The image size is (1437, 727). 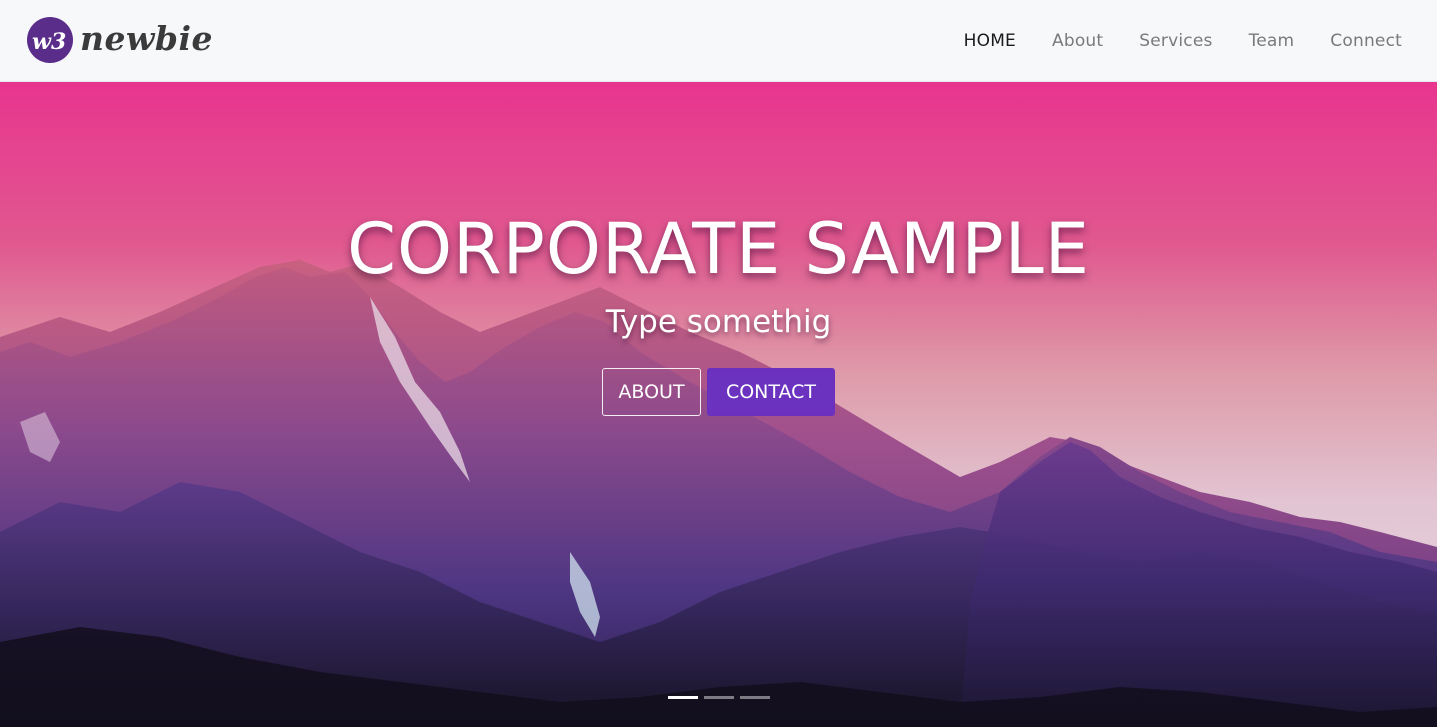 What do you see at coordinates (651, 392) in the screenshot?
I see `about-button: ABOUT` at bounding box center [651, 392].